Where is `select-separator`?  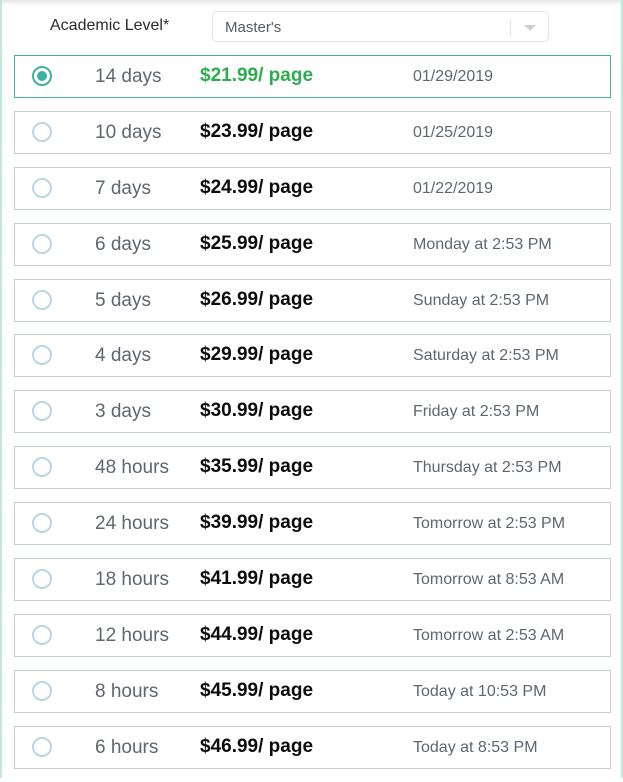
select-separator is located at coordinates (510, 28).